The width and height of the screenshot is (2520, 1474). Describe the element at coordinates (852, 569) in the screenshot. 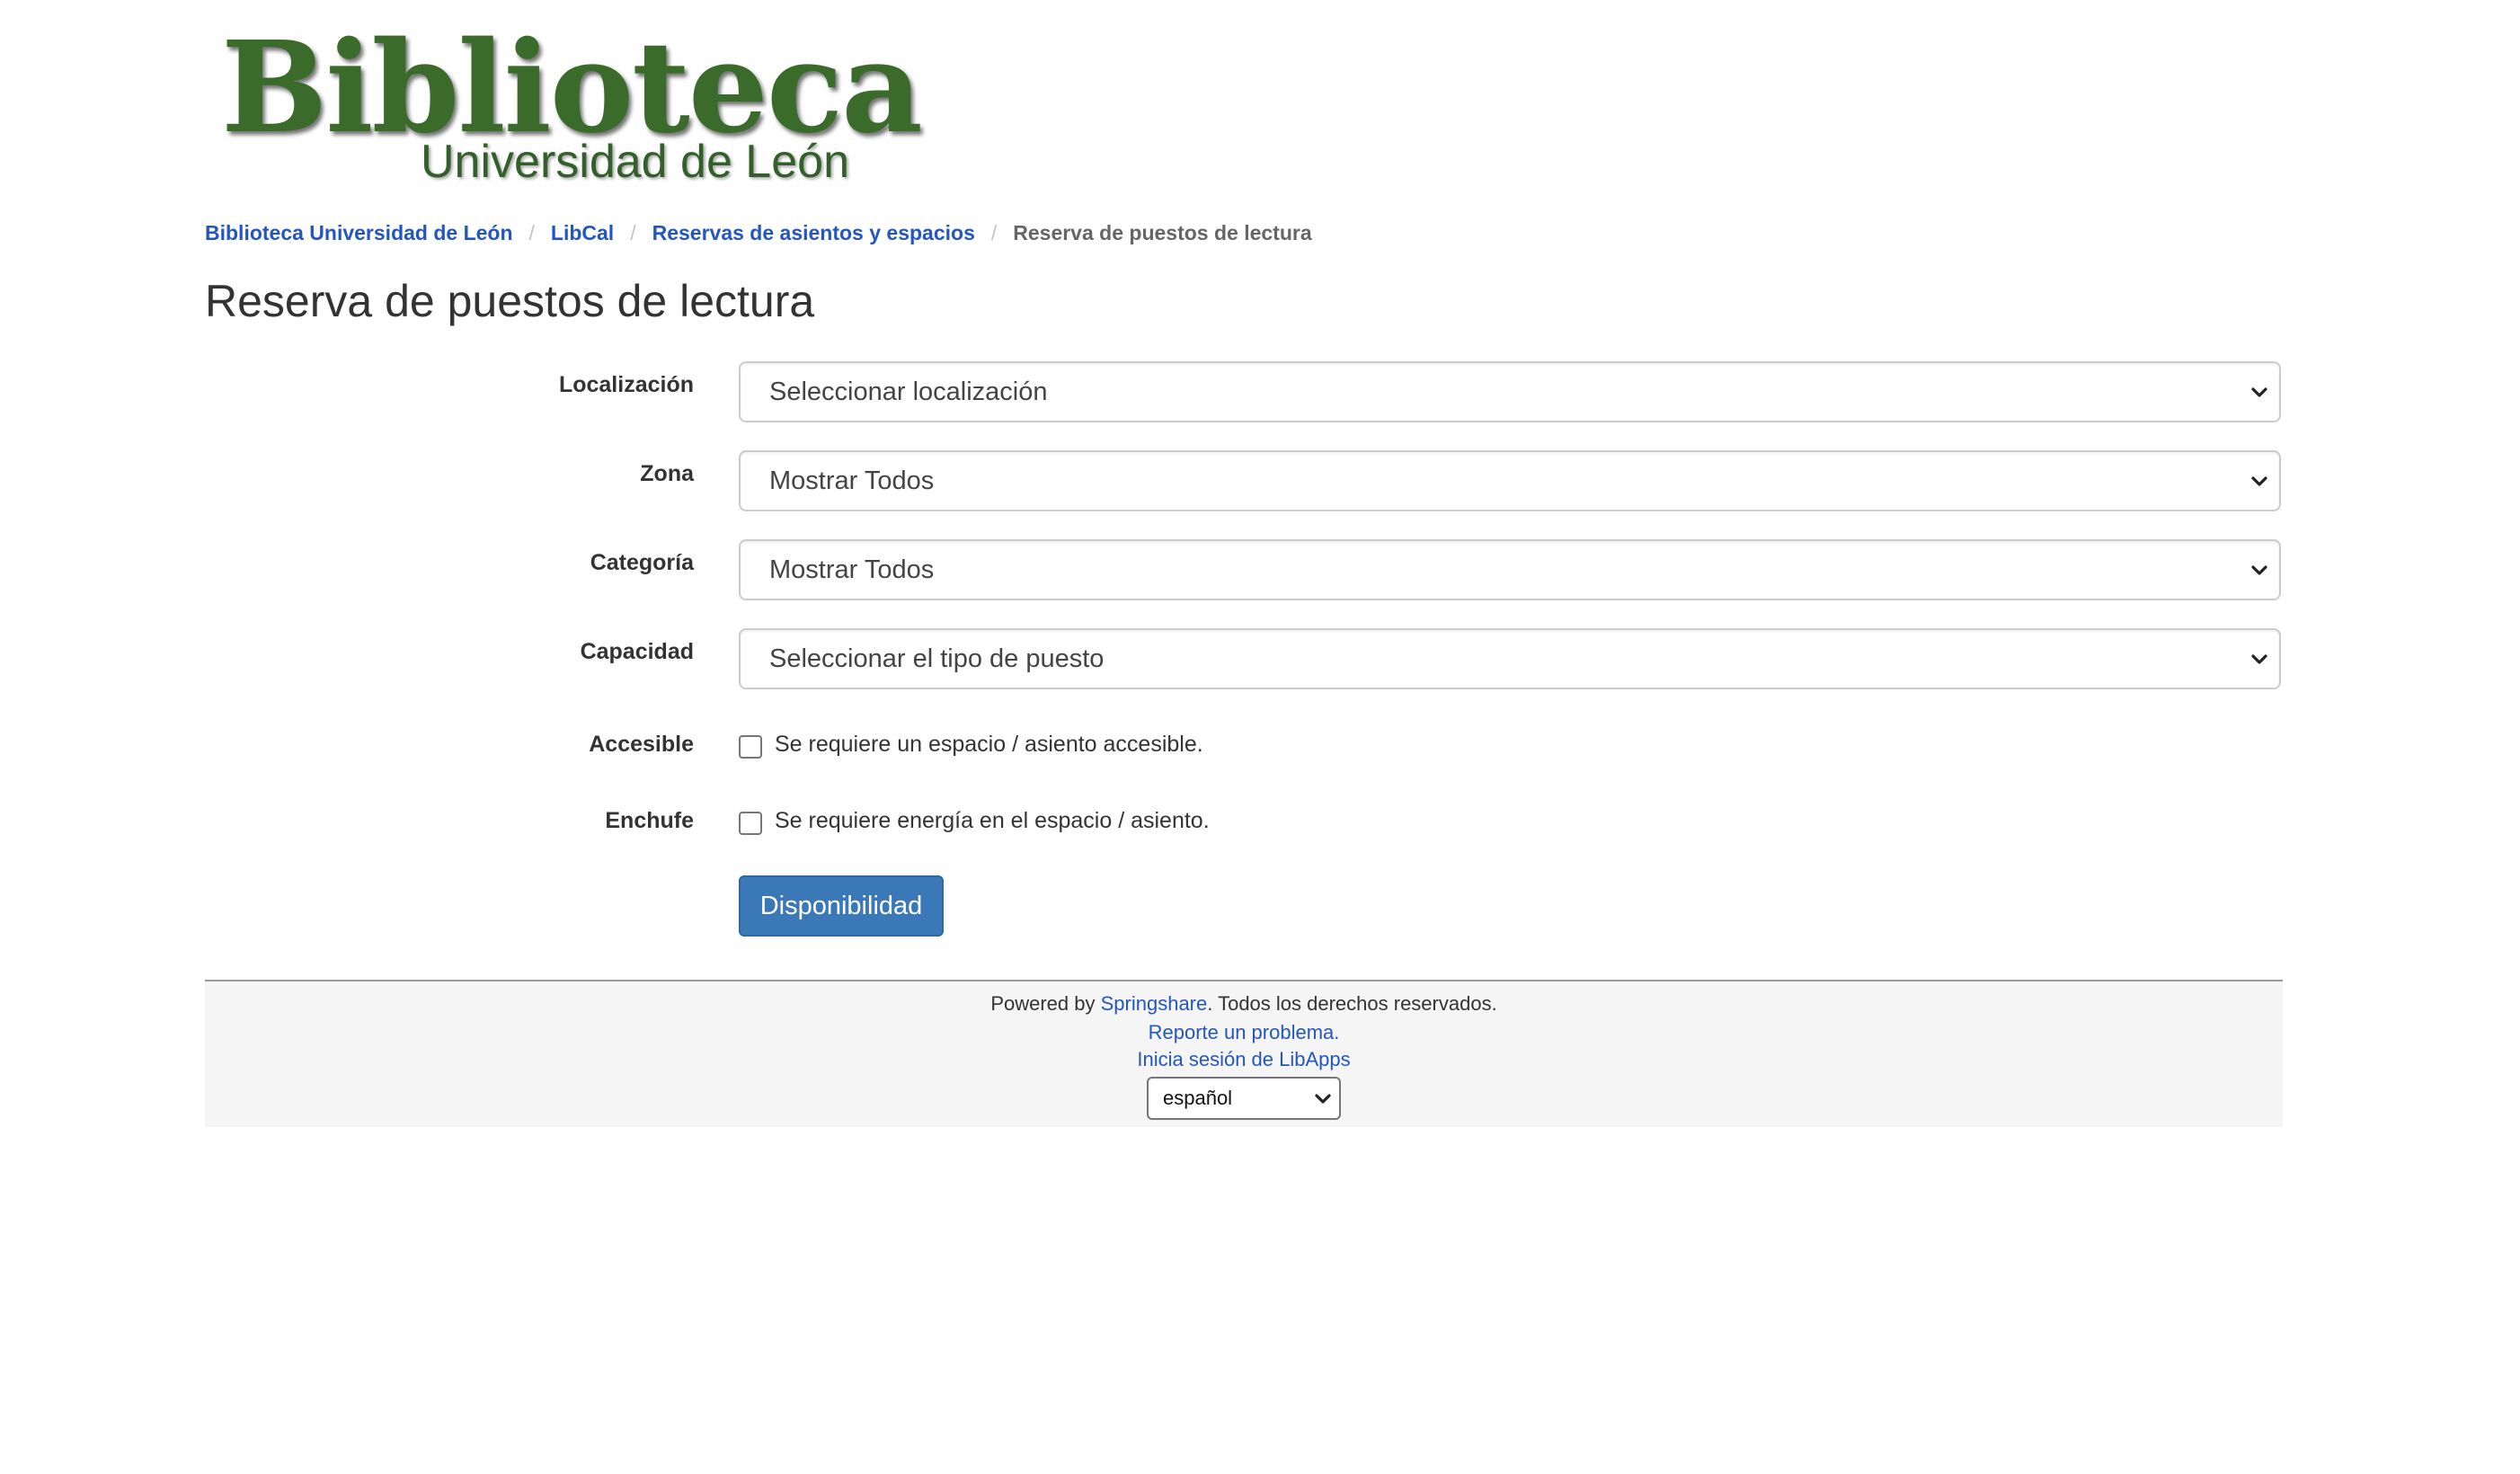

I see `category-select-value: Mostrar Todos` at that location.